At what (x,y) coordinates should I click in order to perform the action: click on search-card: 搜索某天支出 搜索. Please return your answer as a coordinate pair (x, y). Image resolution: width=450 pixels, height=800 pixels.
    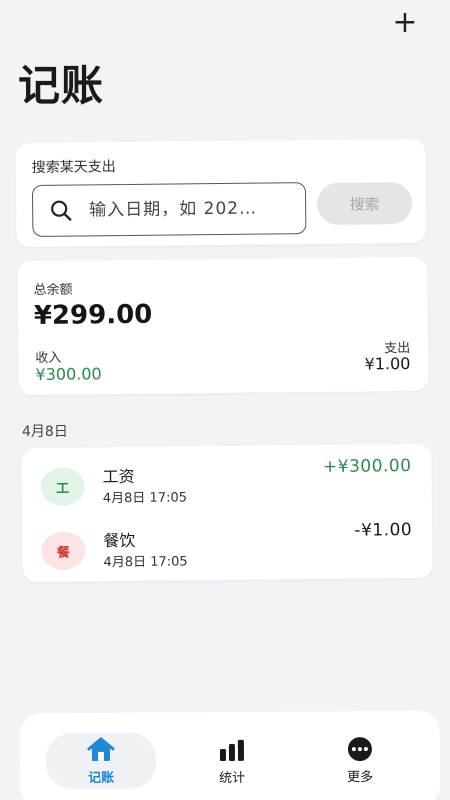
    Looking at the image, I should click on (221, 193).